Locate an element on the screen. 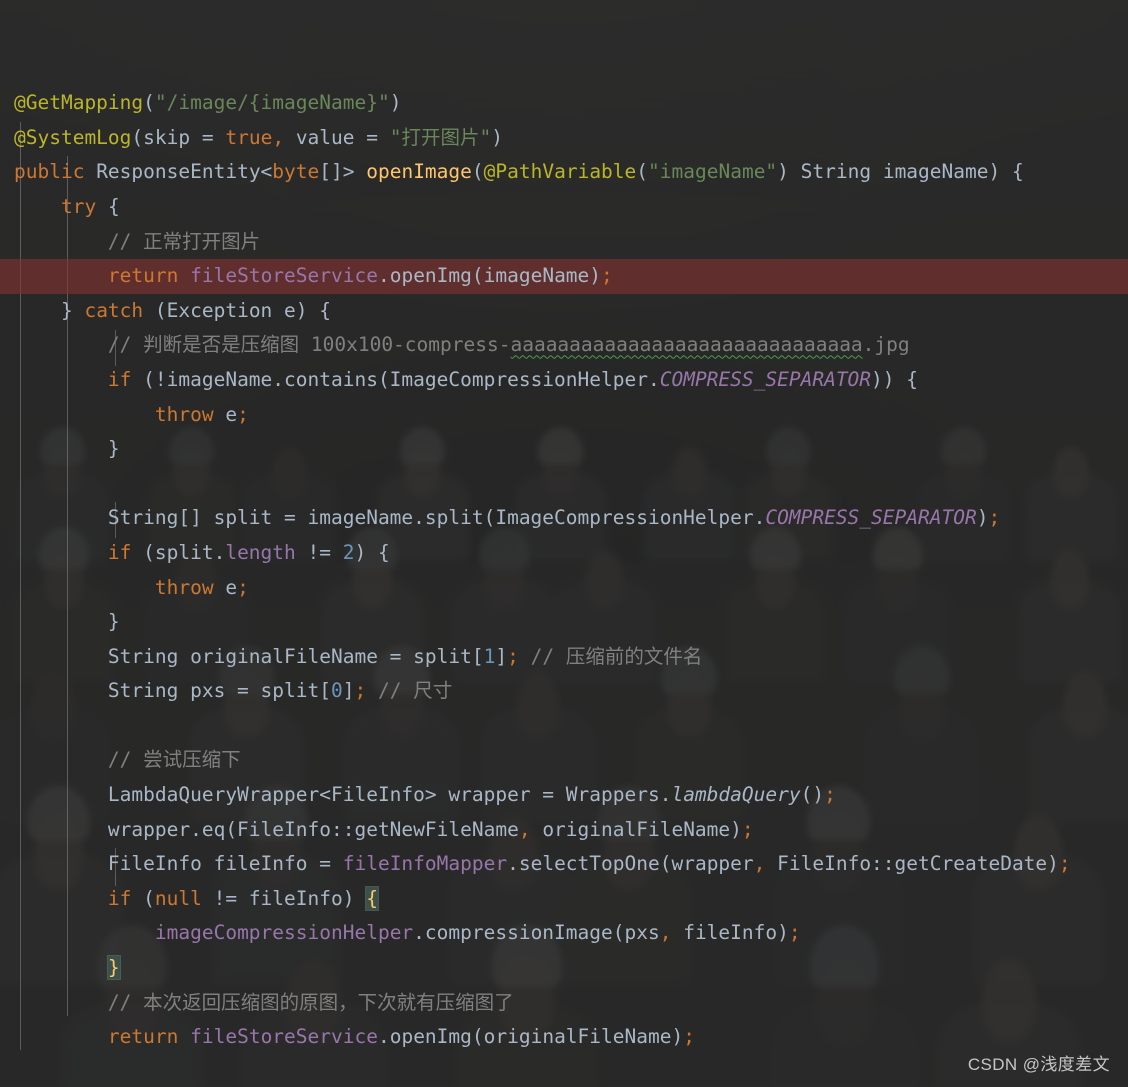 The height and width of the screenshot is (1087, 1128). code-token-brace-hl: { is located at coordinates (372, 898).